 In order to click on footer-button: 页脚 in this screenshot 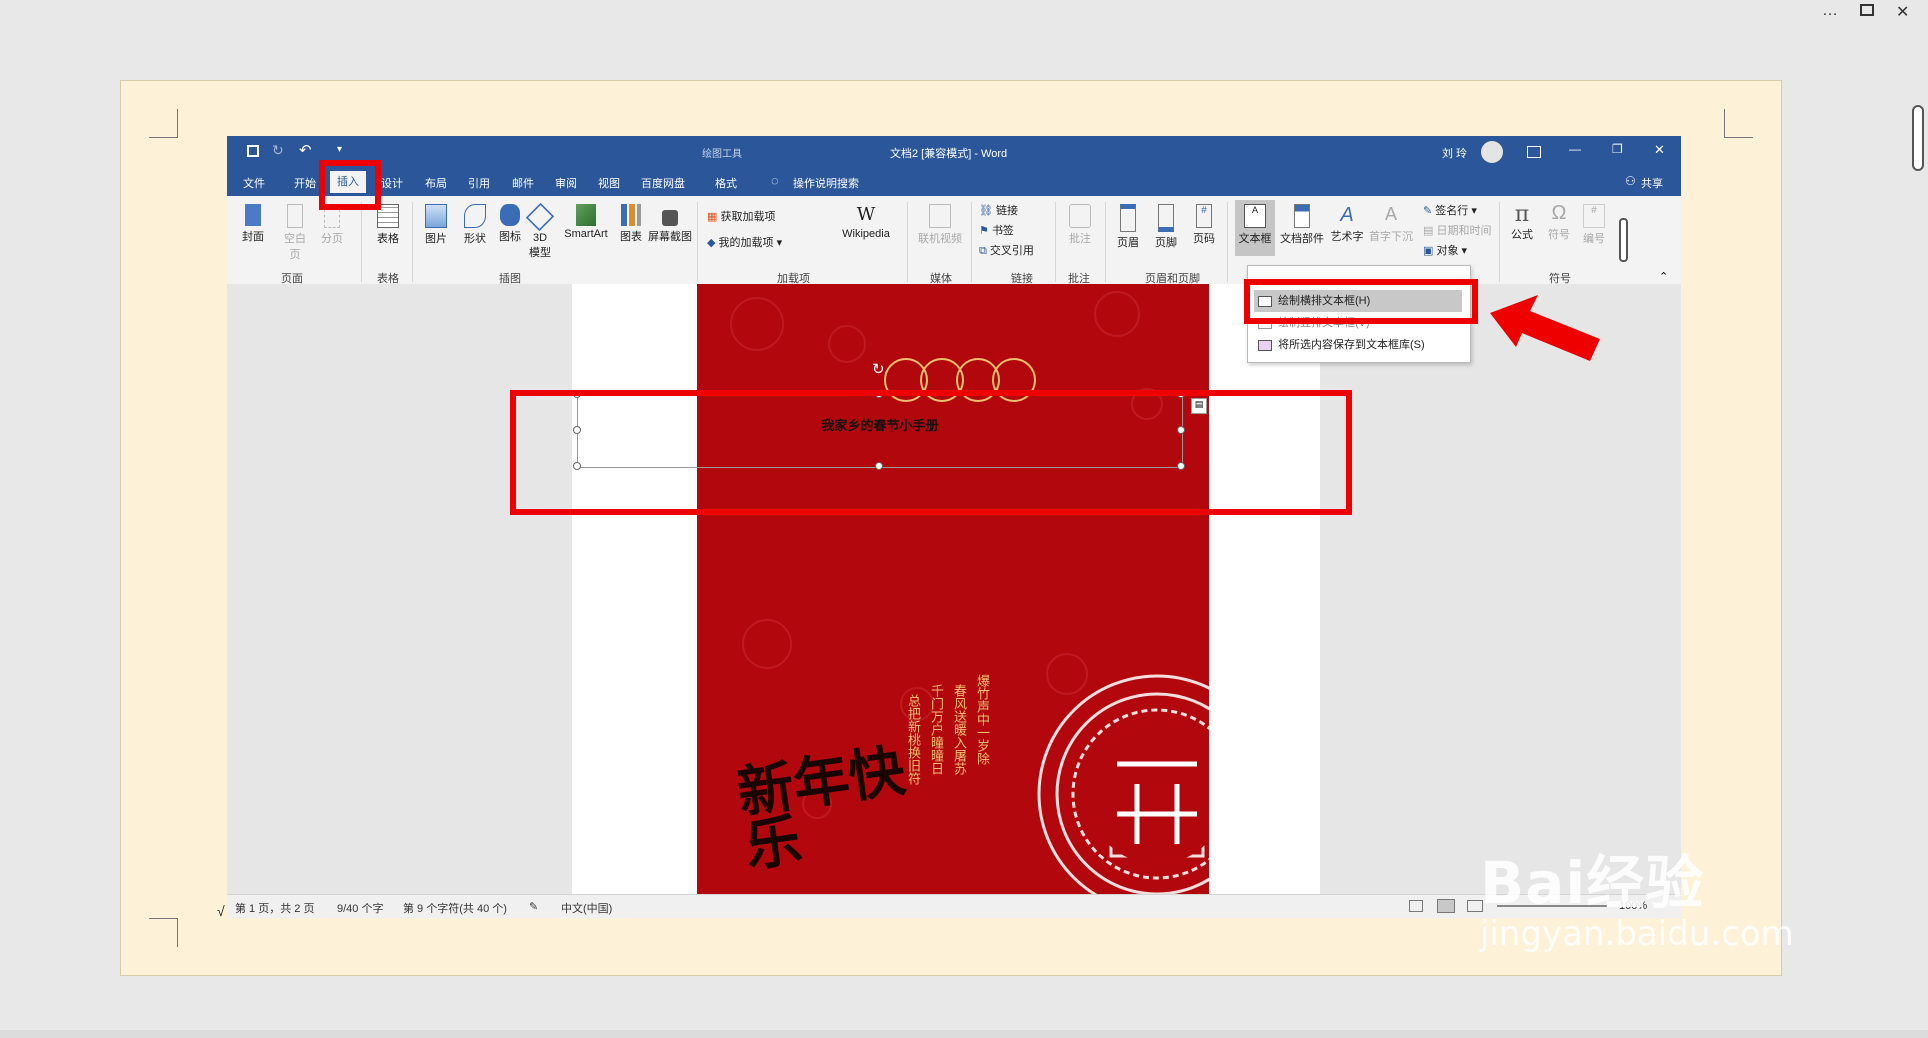, I will do `click(1166, 227)`.